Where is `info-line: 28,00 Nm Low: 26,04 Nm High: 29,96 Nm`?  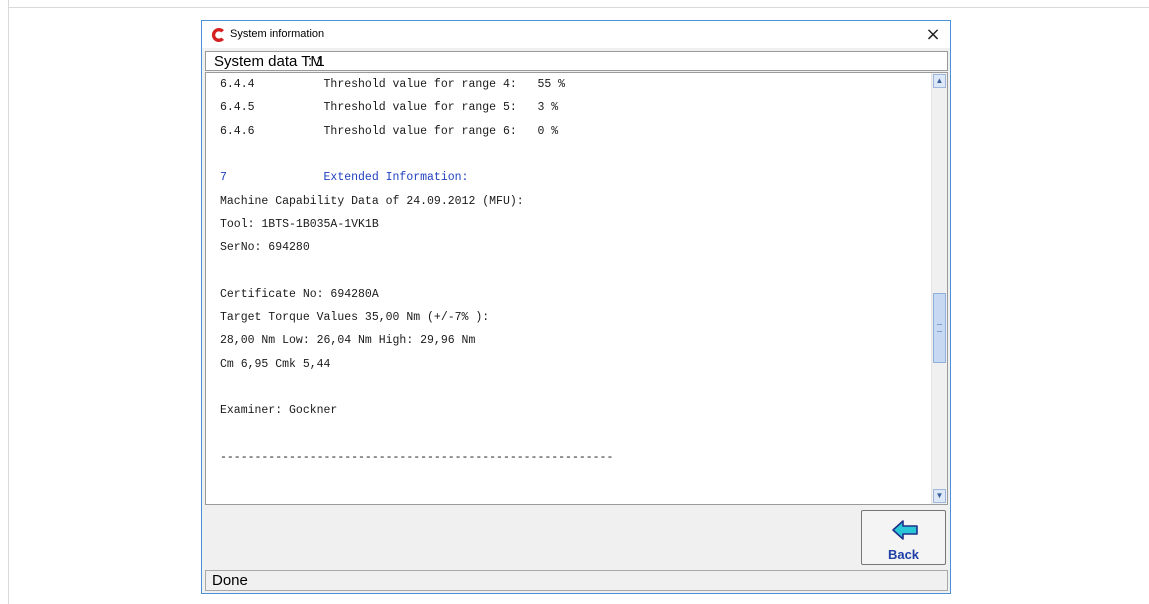 info-line: 28,00 Nm Low: 26,04 Nm High: 29,96 Nm is located at coordinates (348, 341).